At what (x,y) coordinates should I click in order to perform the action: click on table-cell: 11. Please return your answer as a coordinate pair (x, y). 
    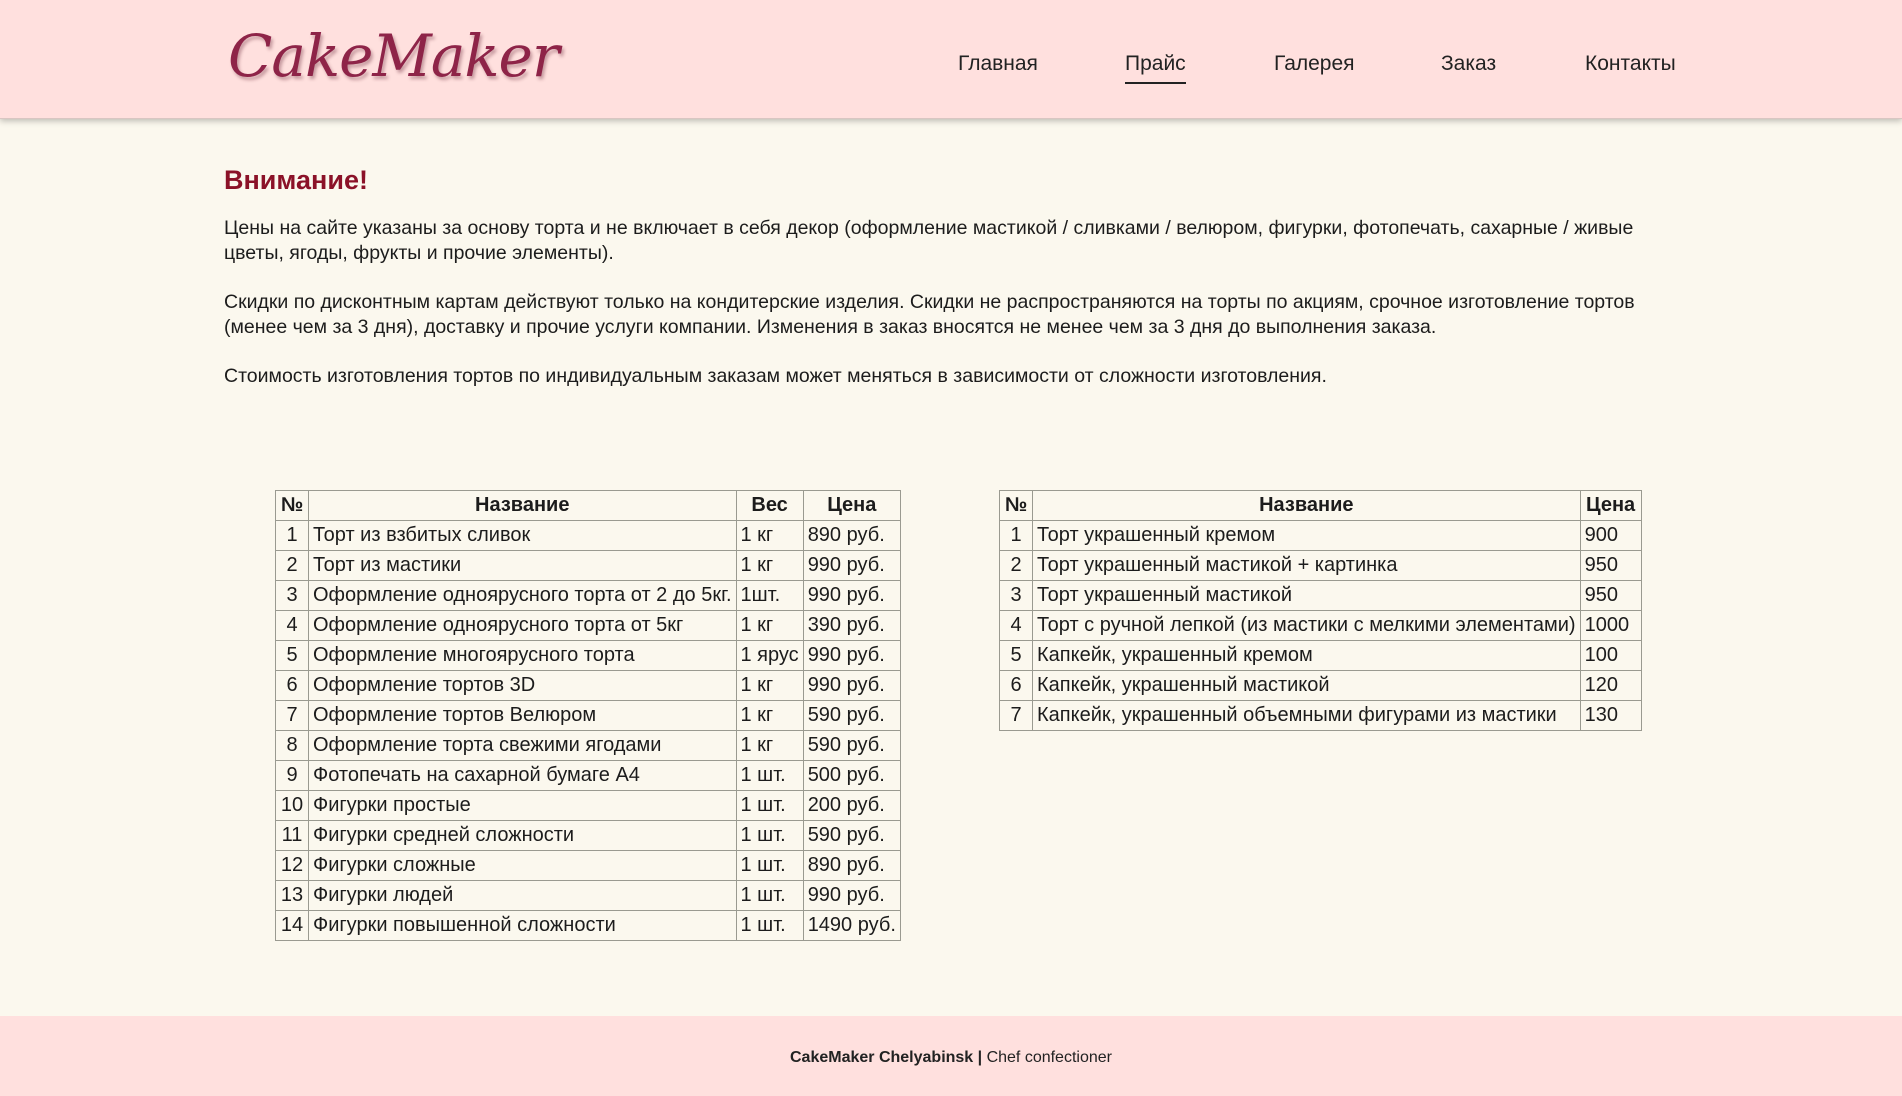
    Looking at the image, I should click on (292, 835).